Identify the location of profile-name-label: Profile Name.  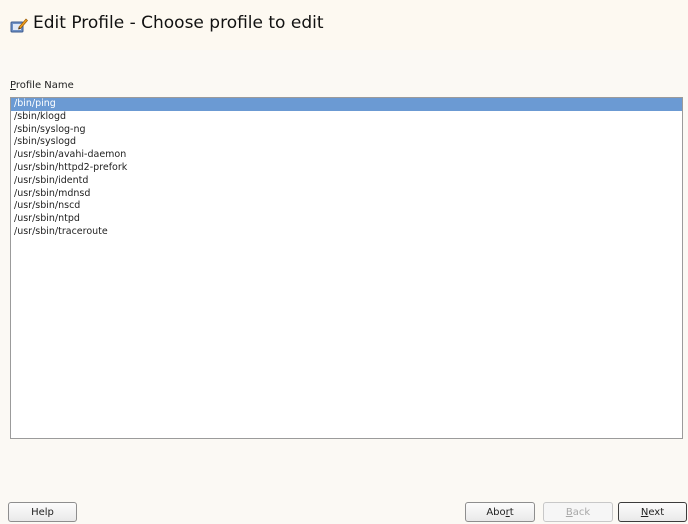
(42, 85).